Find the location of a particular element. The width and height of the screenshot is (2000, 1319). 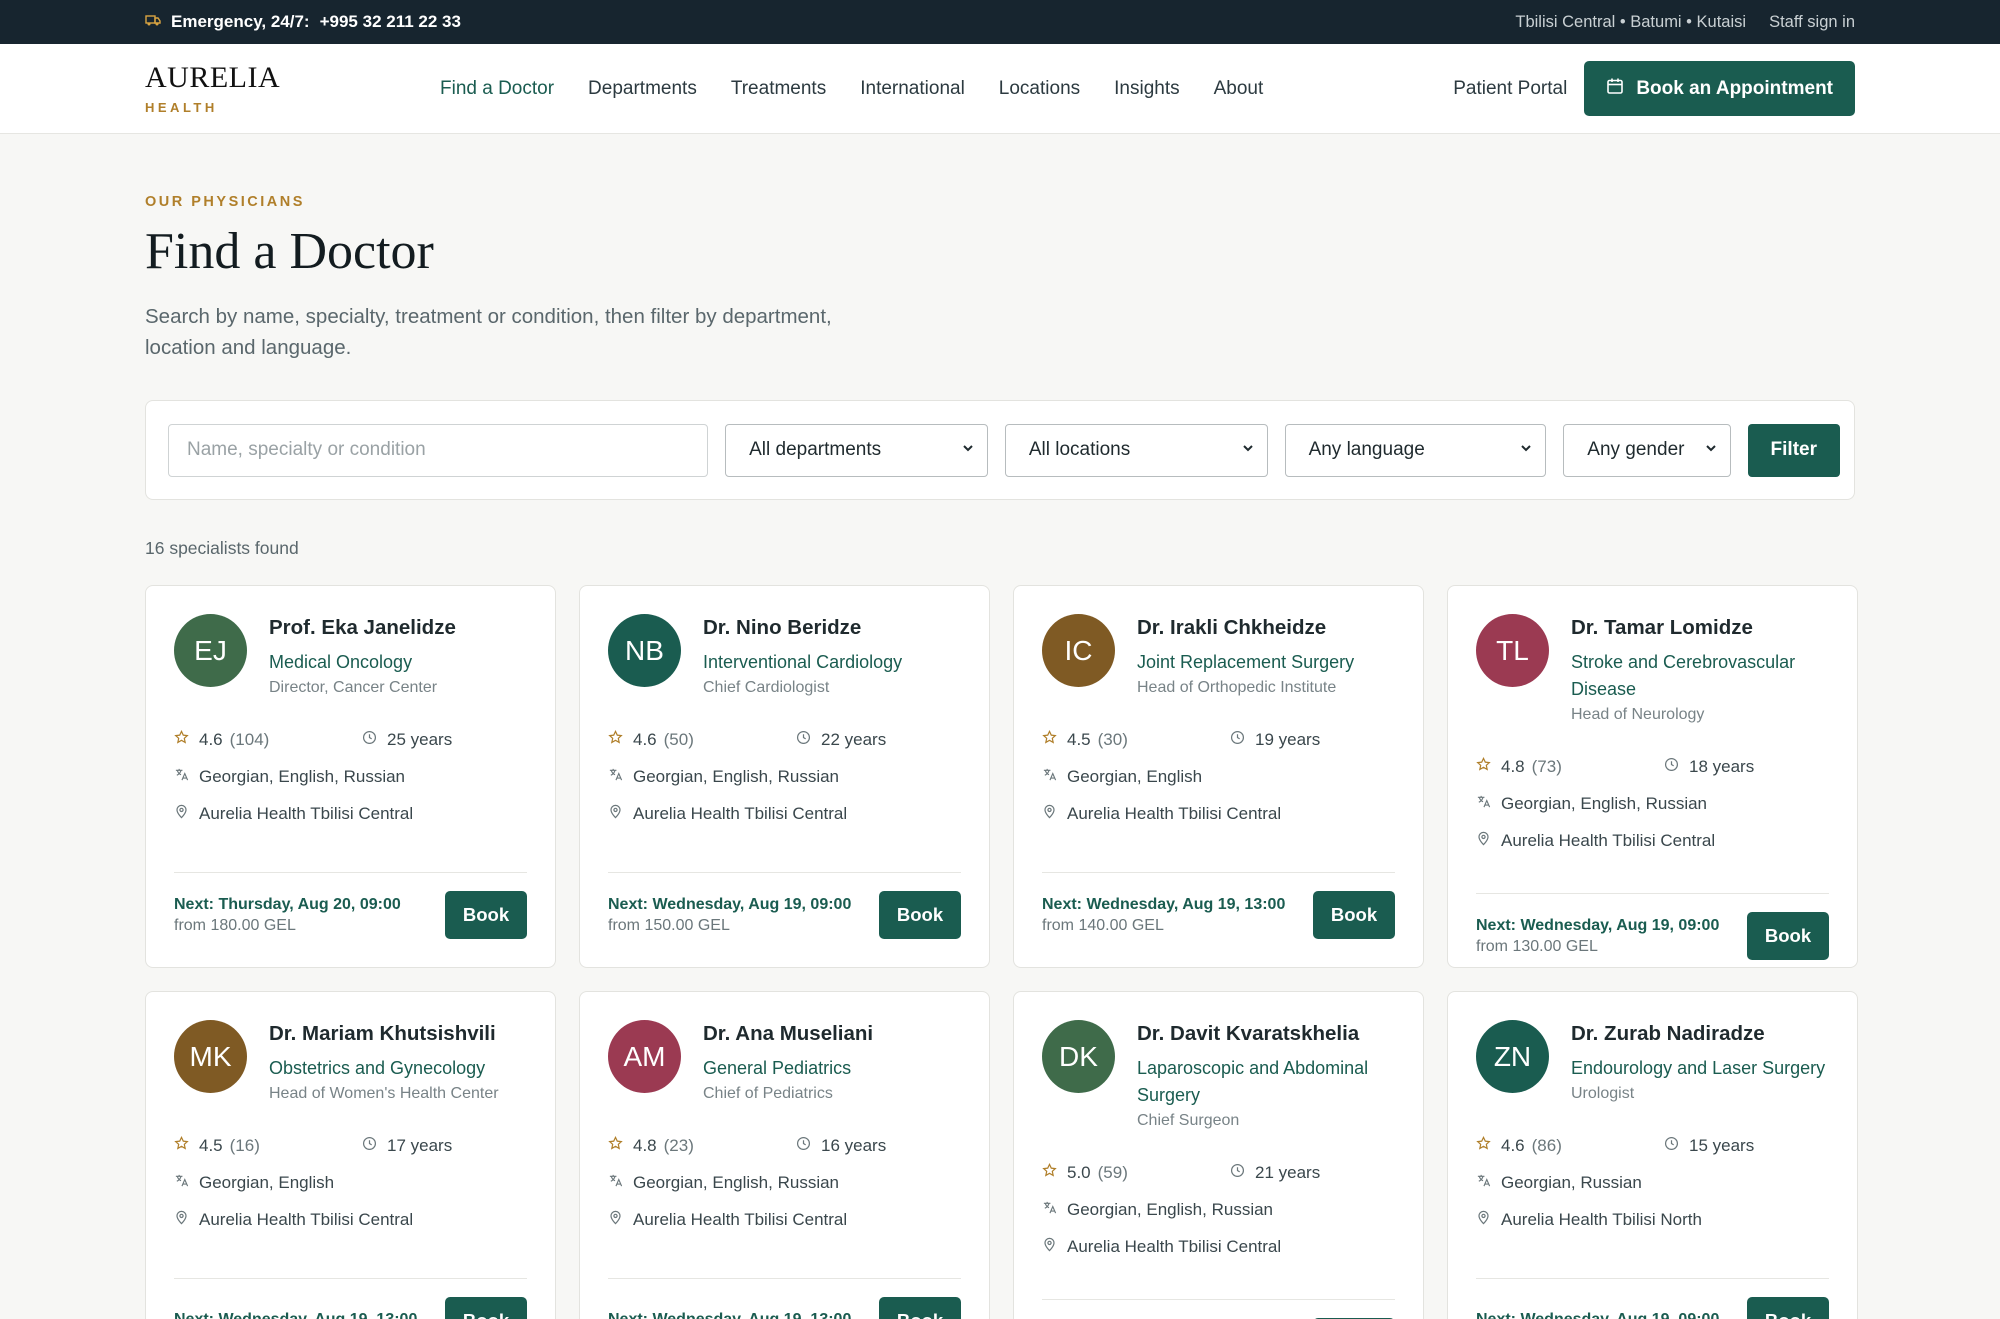

doctor-role: Head of Orthopedic Institute is located at coordinates (1237, 687).